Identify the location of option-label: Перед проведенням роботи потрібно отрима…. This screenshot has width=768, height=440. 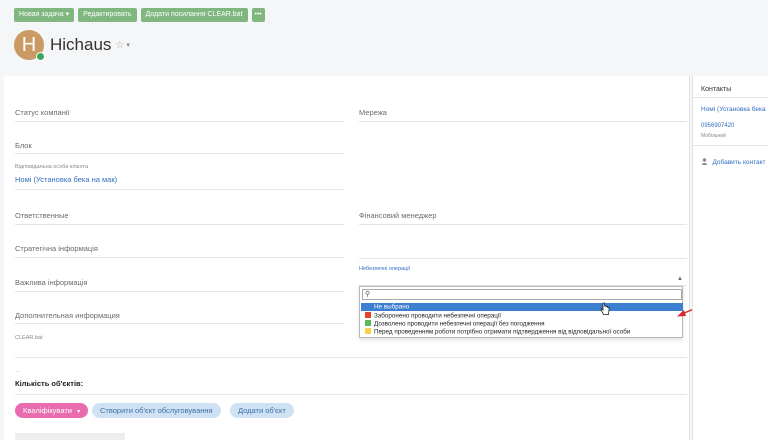
(502, 332).